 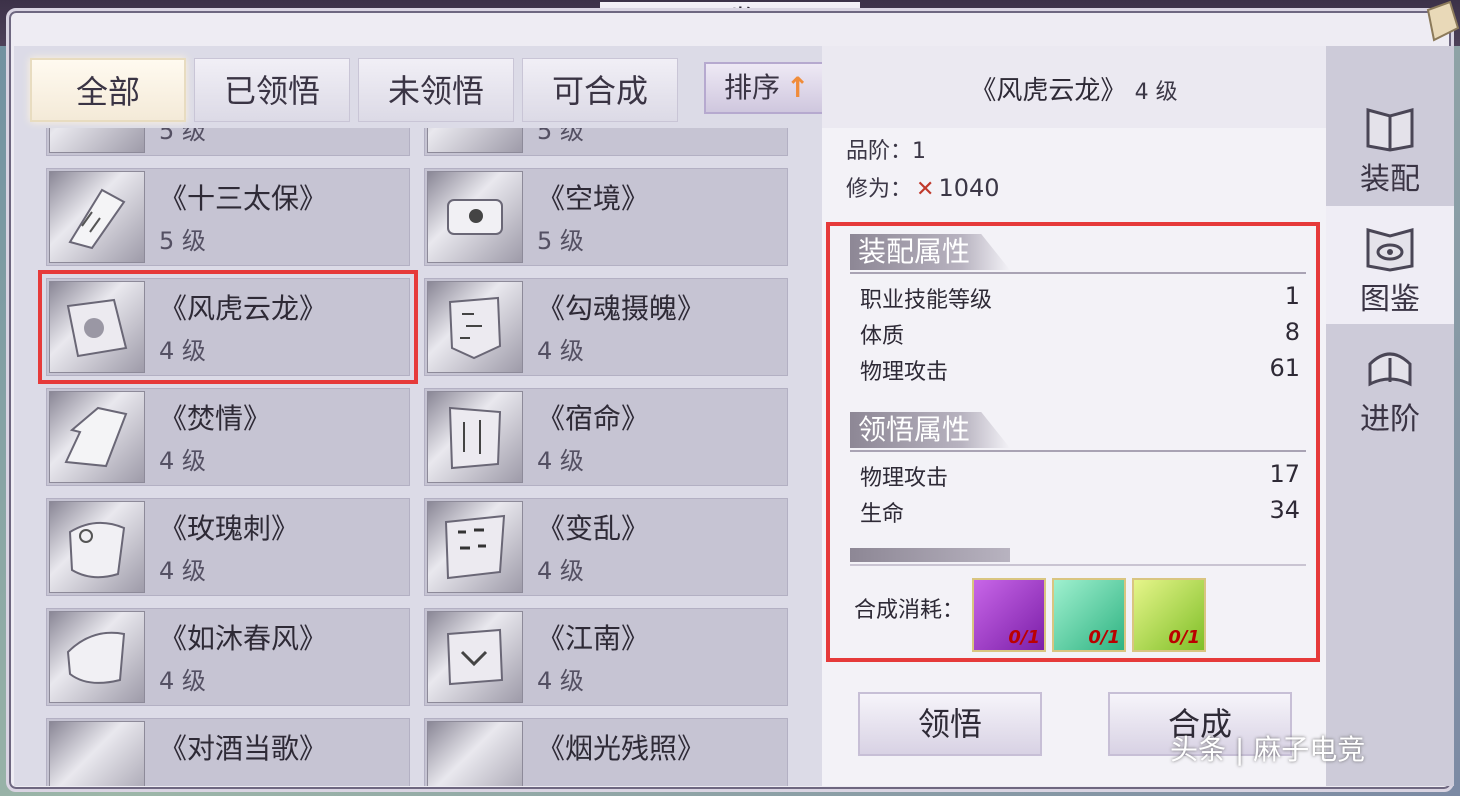 What do you see at coordinates (950, 724) in the screenshot?
I see `comprehend-button: 领悟` at bounding box center [950, 724].